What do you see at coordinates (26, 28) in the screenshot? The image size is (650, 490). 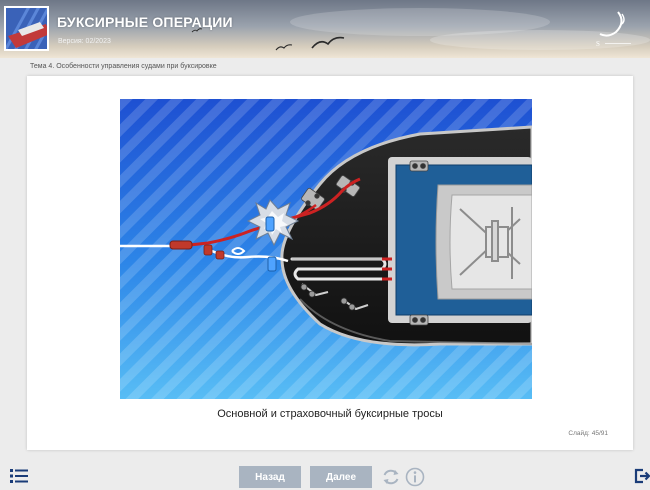 I see `course-logo-icon` at bounding box center [26, 28].